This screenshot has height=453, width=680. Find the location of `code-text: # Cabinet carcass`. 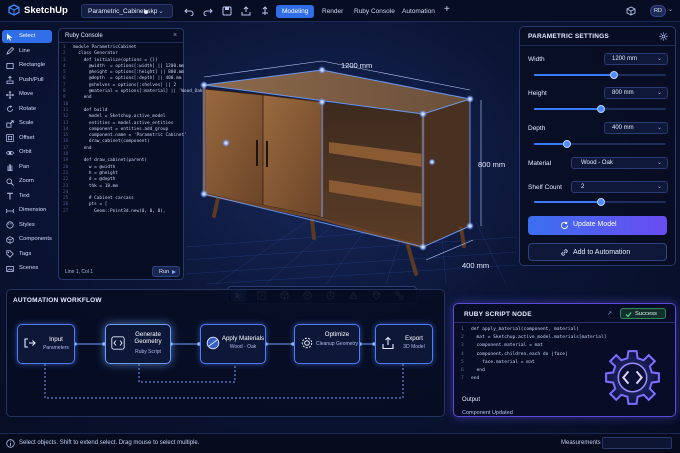

code-text: # Cabinet carcass is located at coordinates (103, 199).